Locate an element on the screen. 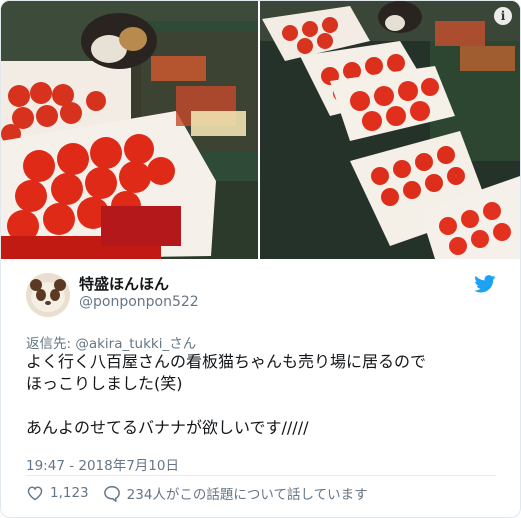 This screenshot has height=518, width=521. action-bar: 1,123 234人がこの話題について話しています is located at coordinates (204, 493).